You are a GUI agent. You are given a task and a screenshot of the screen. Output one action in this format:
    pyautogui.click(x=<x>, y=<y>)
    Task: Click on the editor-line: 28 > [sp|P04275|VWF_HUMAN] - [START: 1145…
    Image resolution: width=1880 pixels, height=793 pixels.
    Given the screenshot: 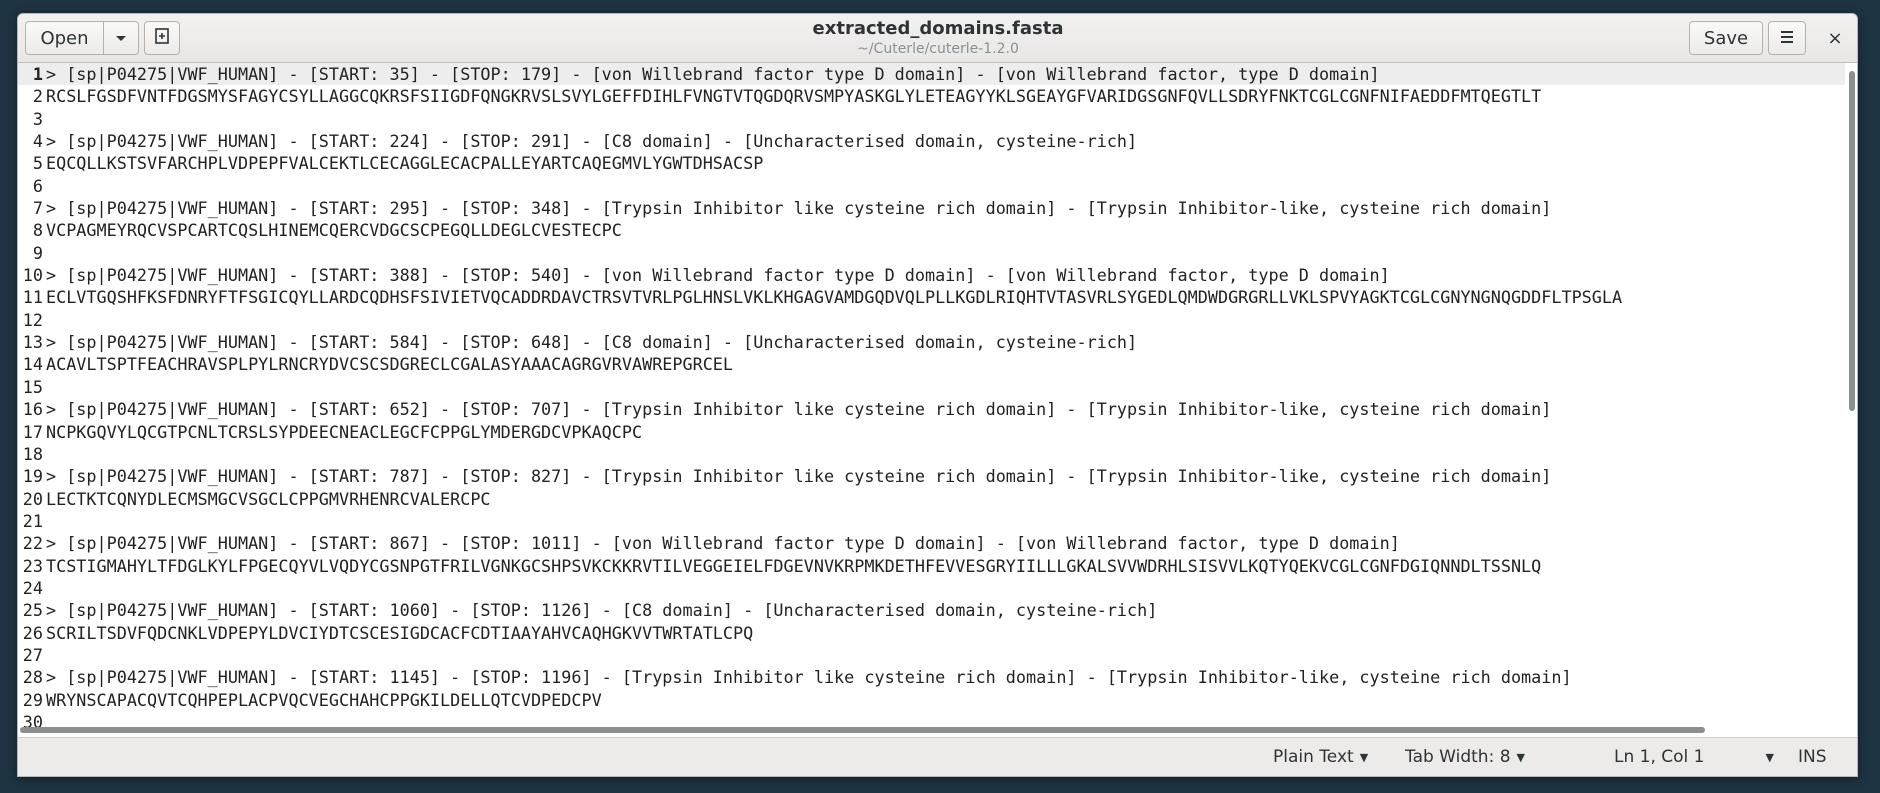 What is the action you would take?
    pyautogui.click(x=931, y=677)
    